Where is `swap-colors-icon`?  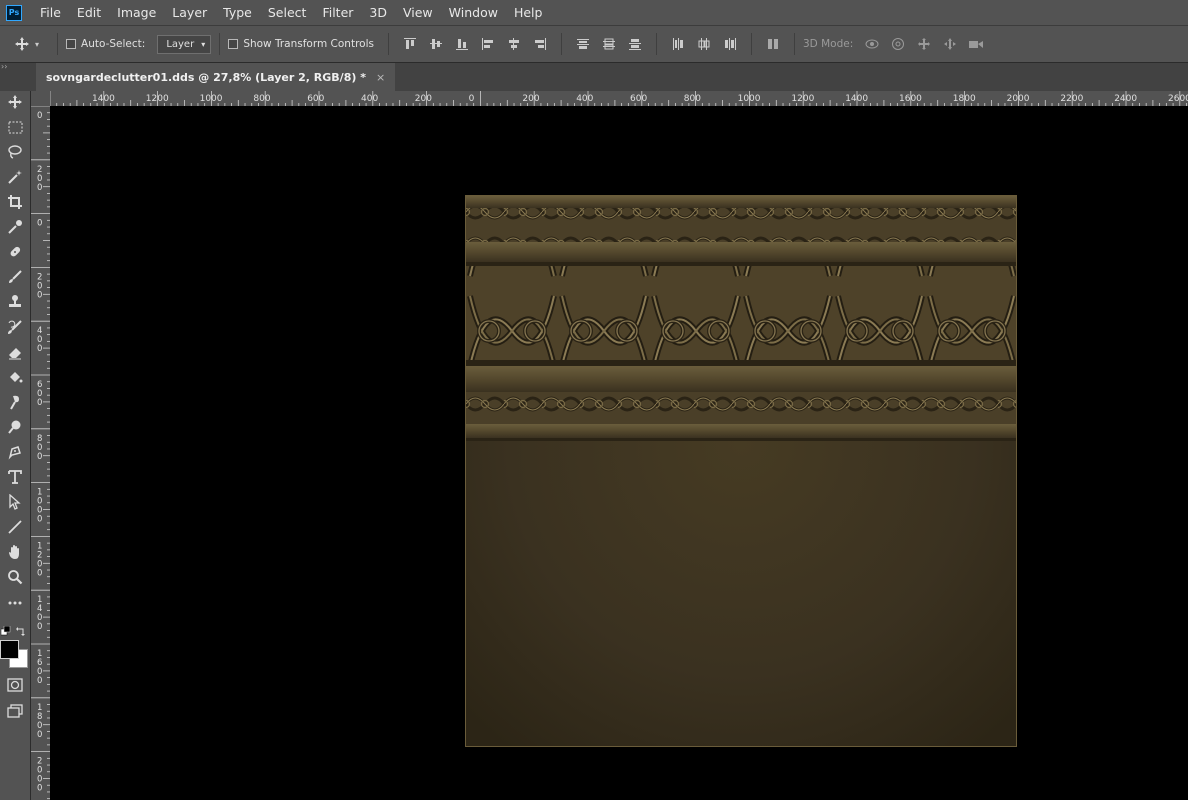 swap-colors-icon is located at coordinates (21, 630).